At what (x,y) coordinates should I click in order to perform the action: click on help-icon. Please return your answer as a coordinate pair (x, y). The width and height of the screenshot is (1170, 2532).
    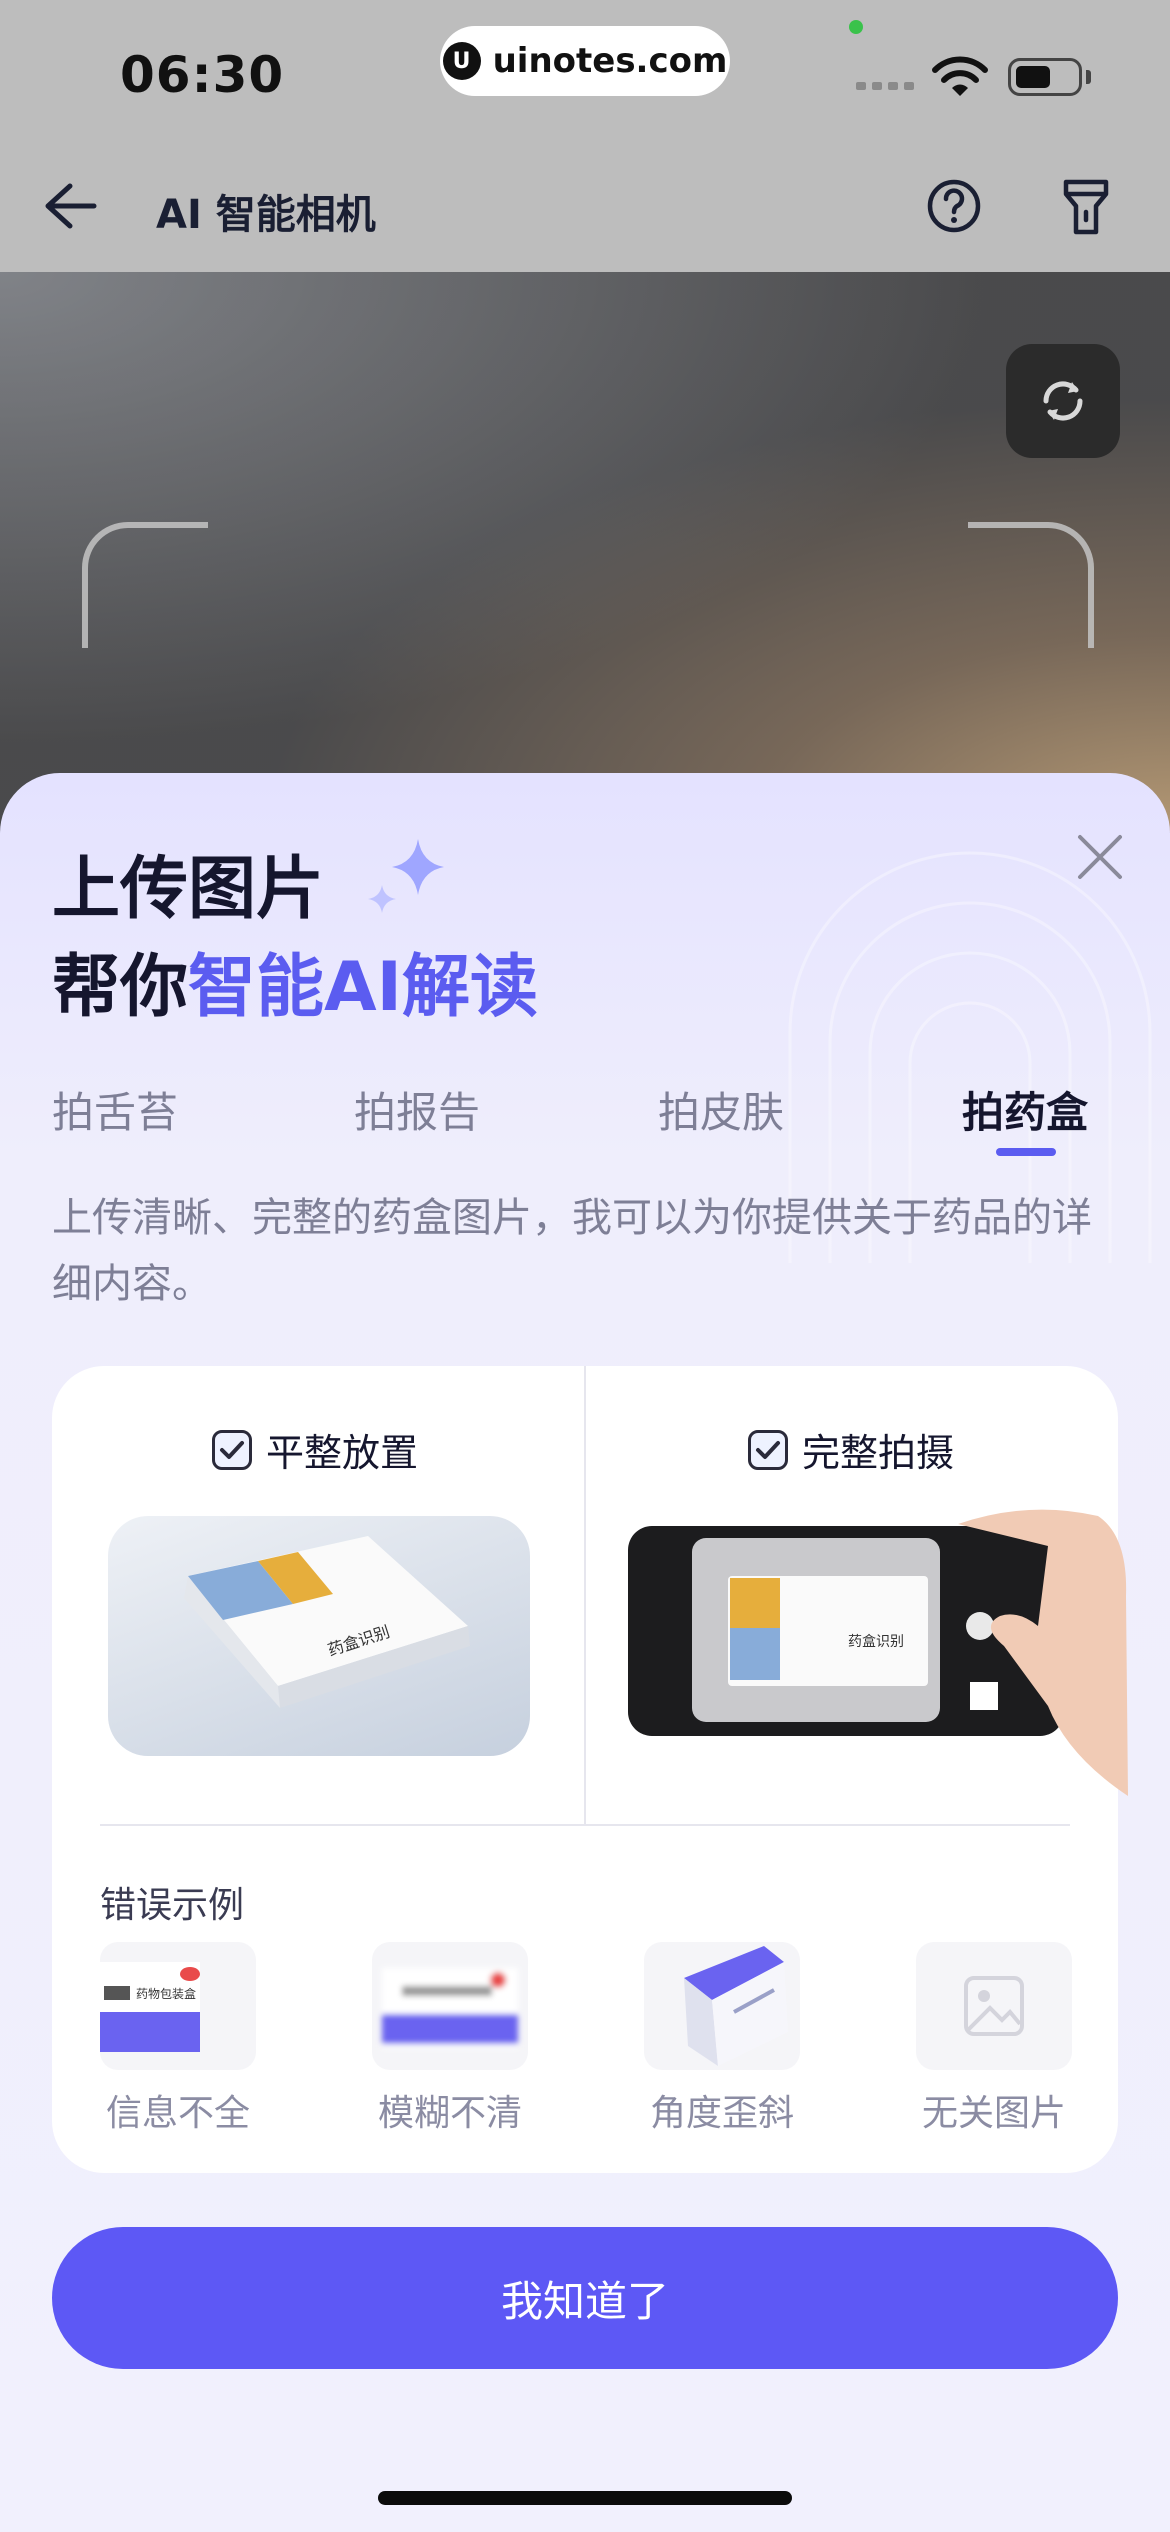
    Looking at the image, I should click on (954, 206).